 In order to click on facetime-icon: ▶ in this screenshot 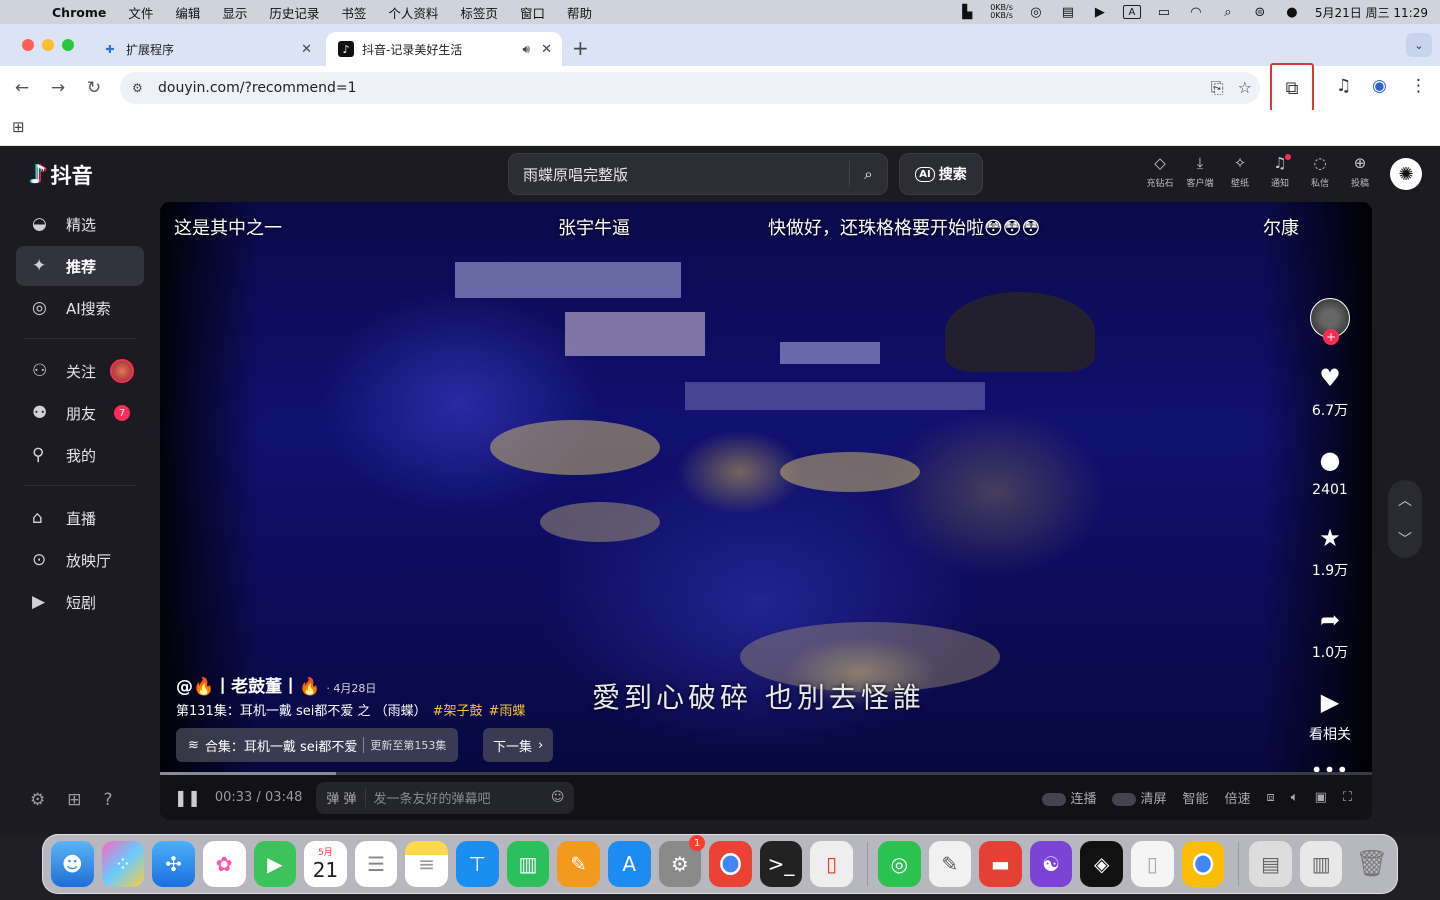, I will do `click(275, 864)`.